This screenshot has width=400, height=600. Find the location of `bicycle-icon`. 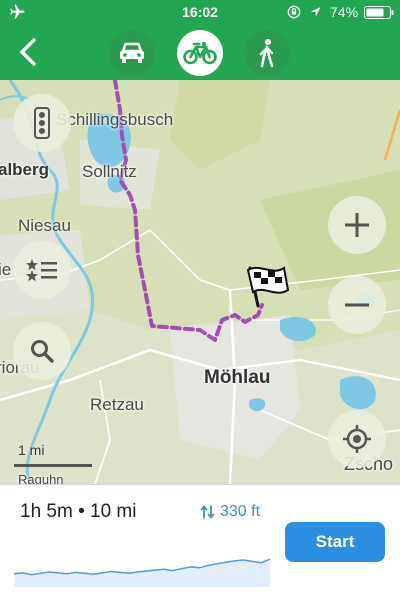

bicycle-icon is located at coordinates (200, 53).